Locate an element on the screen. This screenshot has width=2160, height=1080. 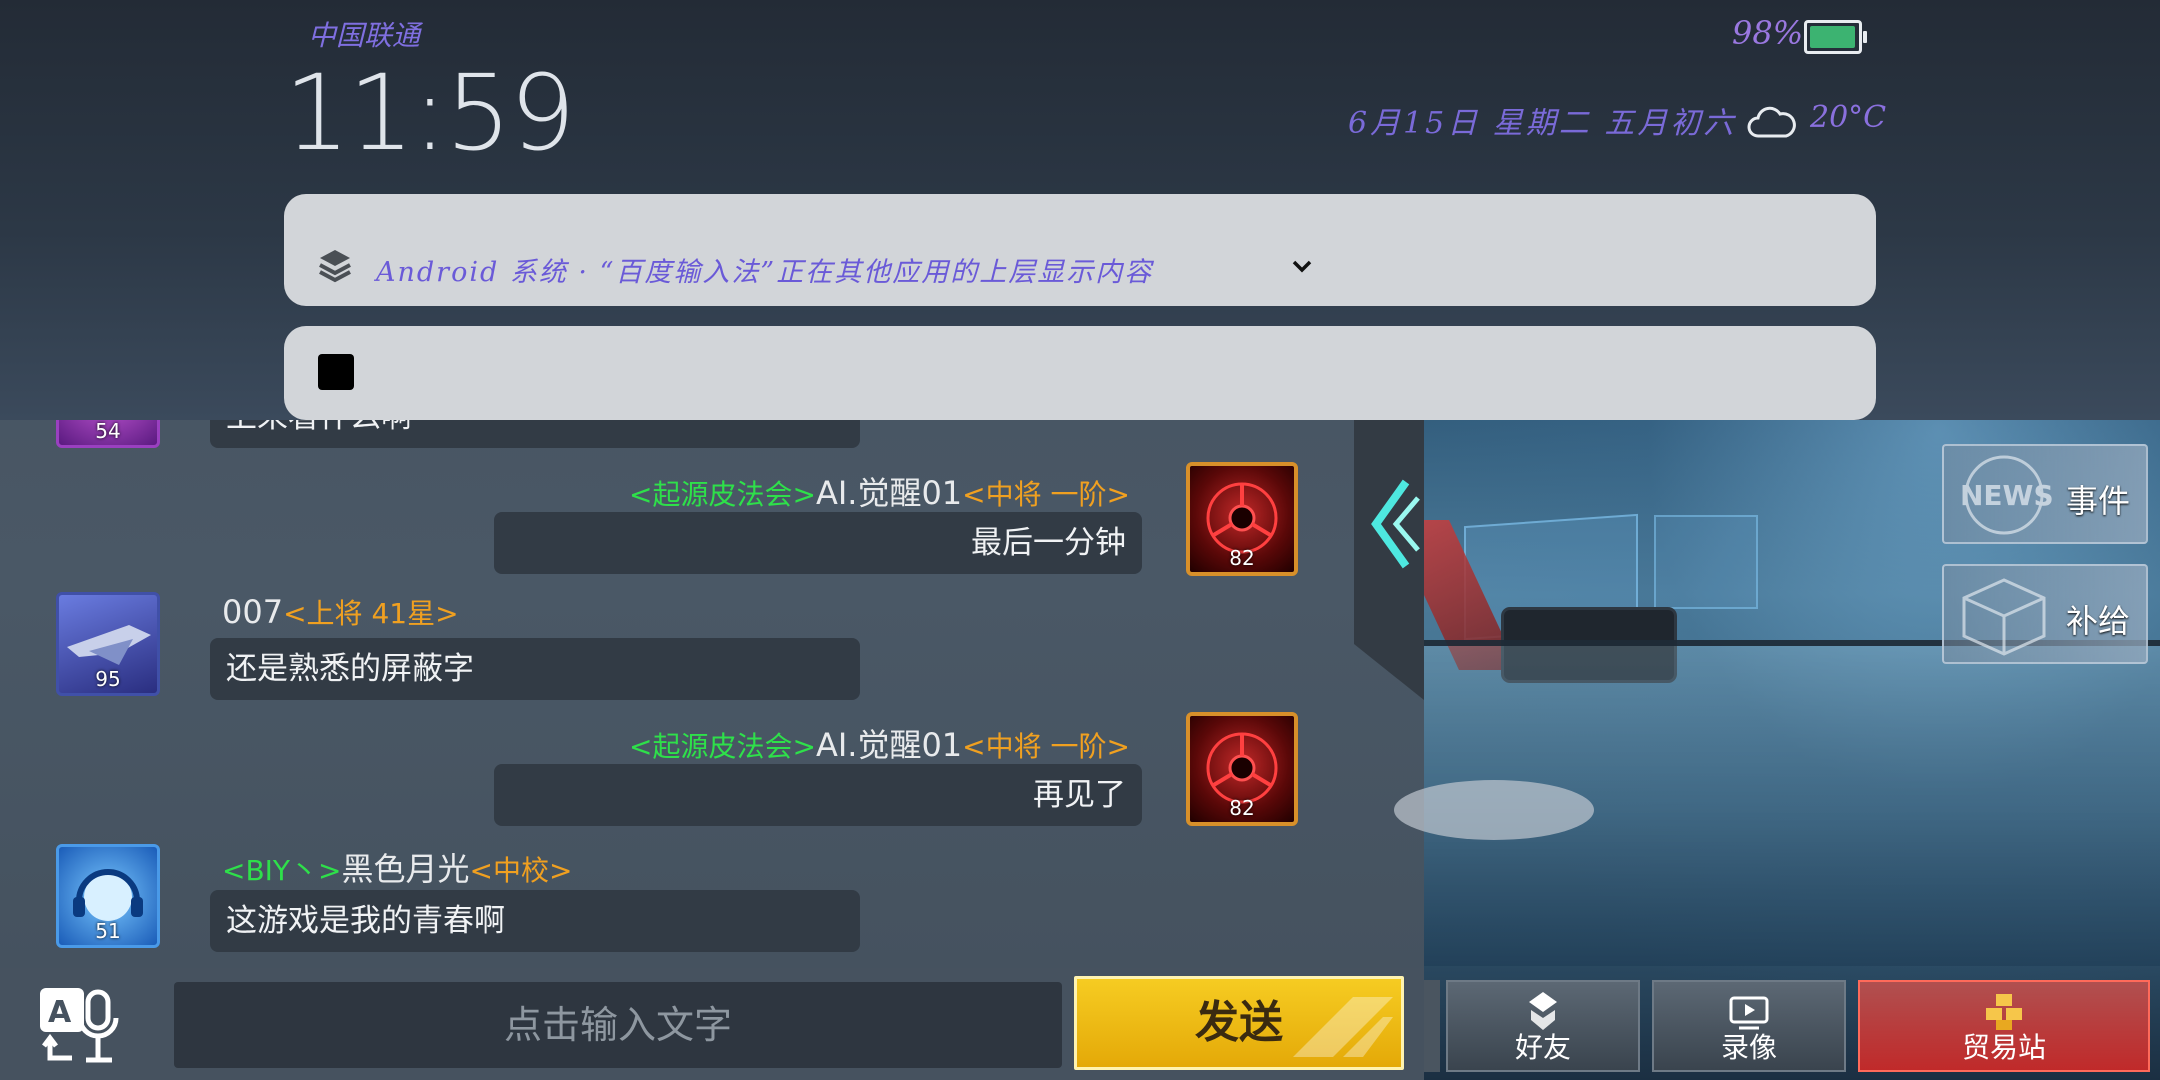
sender-name: 黑色月光 is located at coordinates (406, 869).